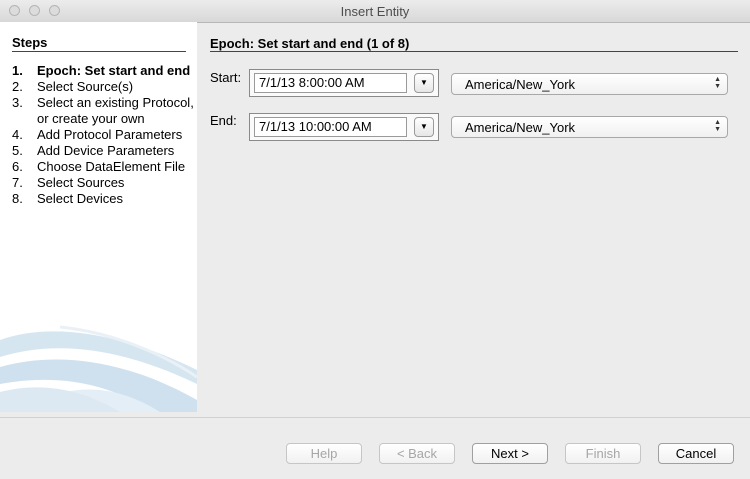 Image resolution: width=750 pixels, height=479 pixels. I want to click on page-title: Epoch: Set start and end (1 of 8), so click(310, 43).